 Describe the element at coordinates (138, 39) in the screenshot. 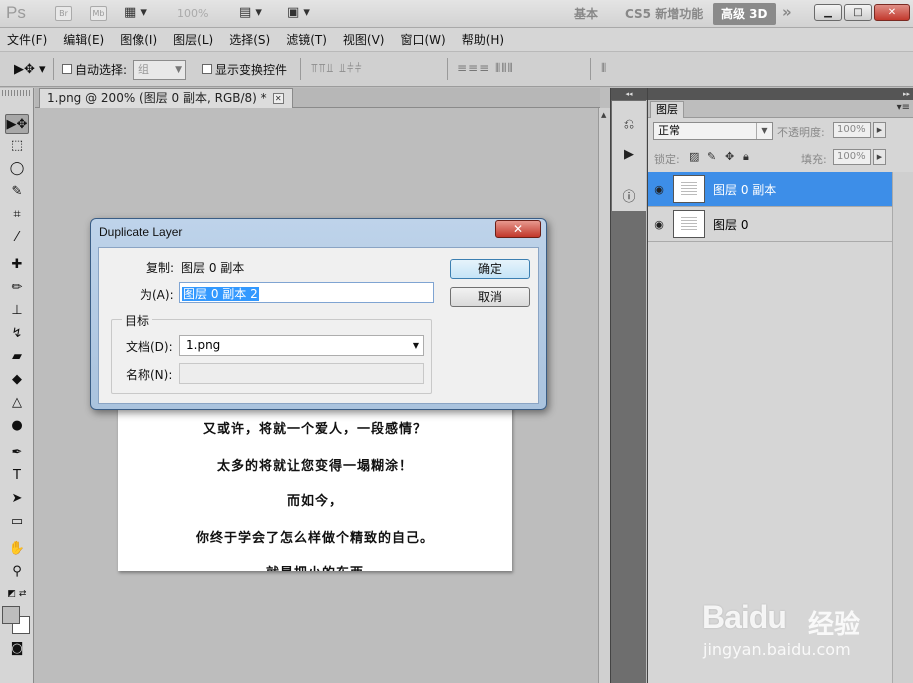

I see `menu-image: 图像(I)` at that location.